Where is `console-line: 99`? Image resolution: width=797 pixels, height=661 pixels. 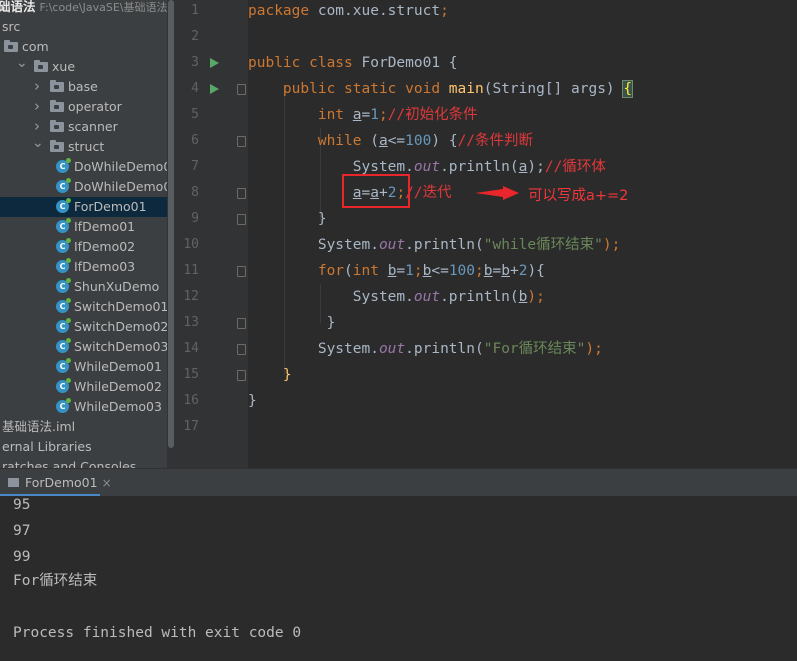
console-line: 99 is located at coordinates (22, 557).